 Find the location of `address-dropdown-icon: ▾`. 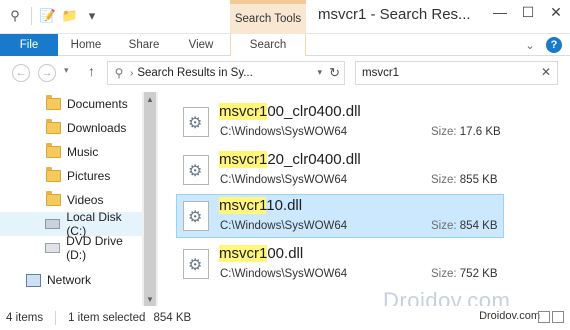

address-dropdown-icon: ▾ is located at coordinates (319, 72).